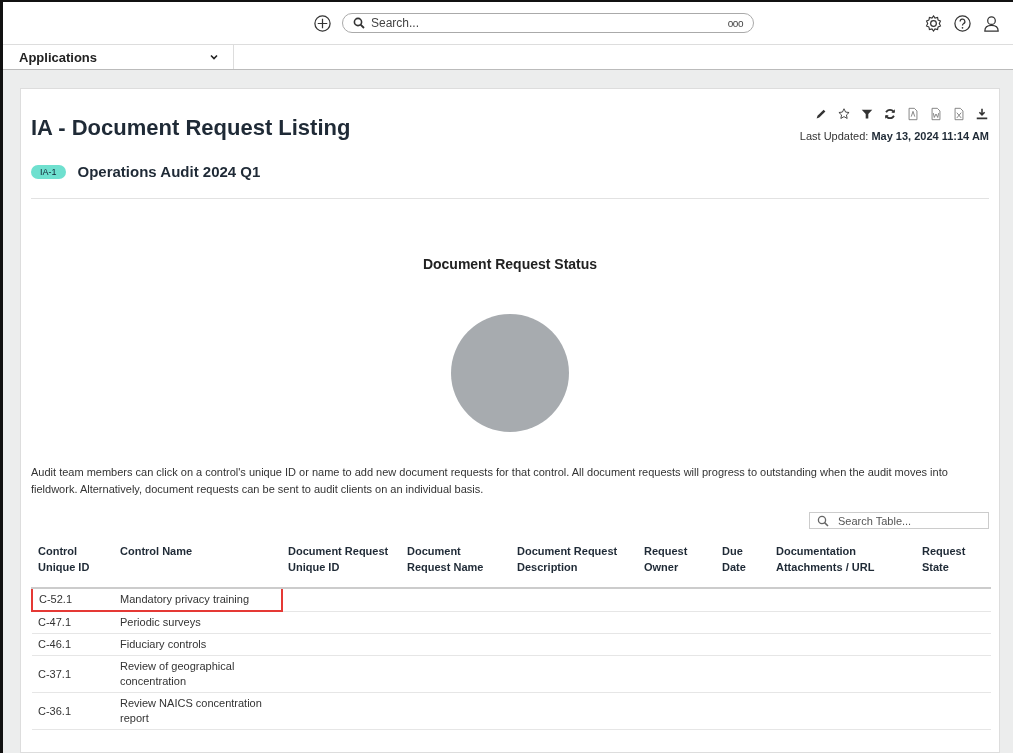  Describe the element at coordinates (73, 644) in the screenshot. I see `control-id-cell: C-46.1` at that location.